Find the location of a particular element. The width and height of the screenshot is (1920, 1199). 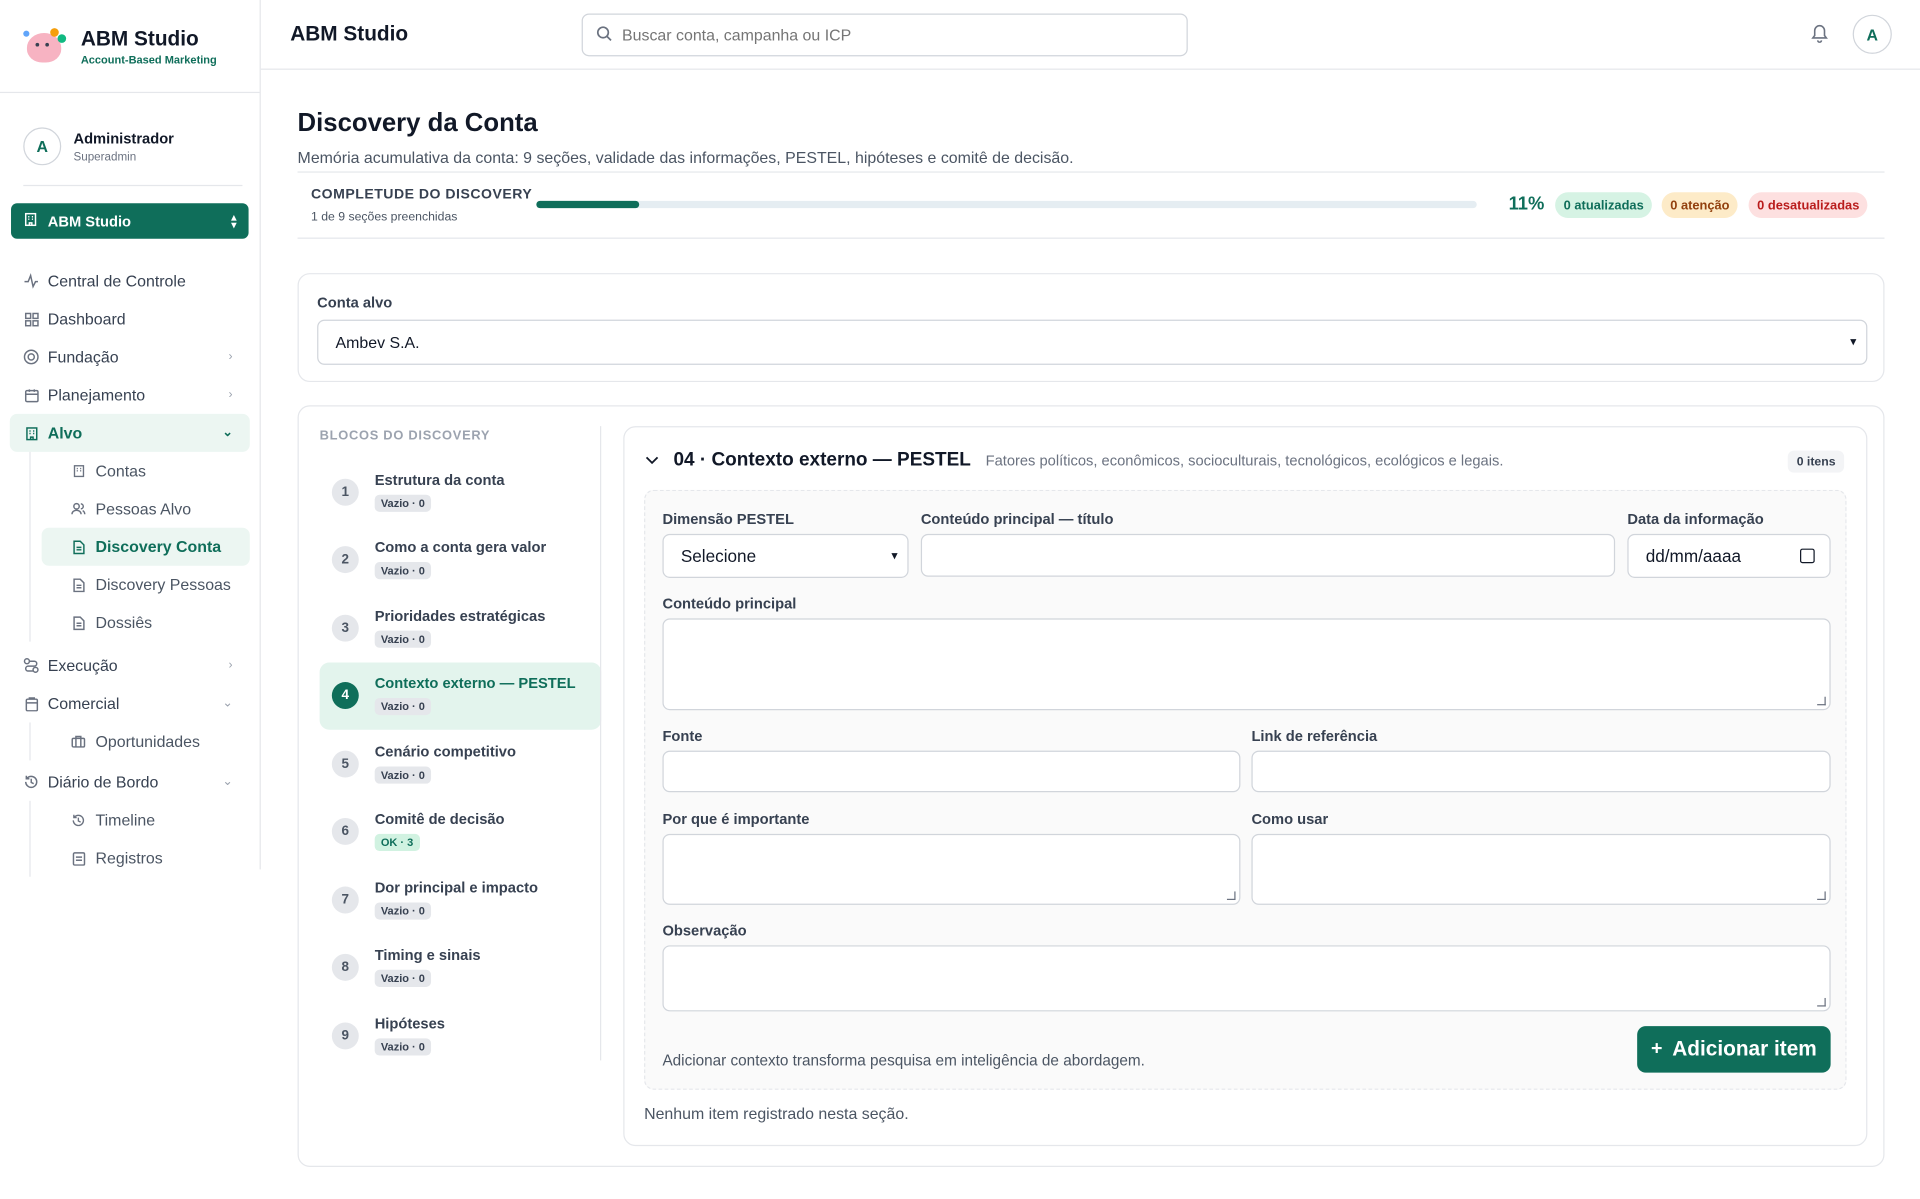

nav-diario: Diário de Bordo ⌄ is located at coordinates (130, 782).